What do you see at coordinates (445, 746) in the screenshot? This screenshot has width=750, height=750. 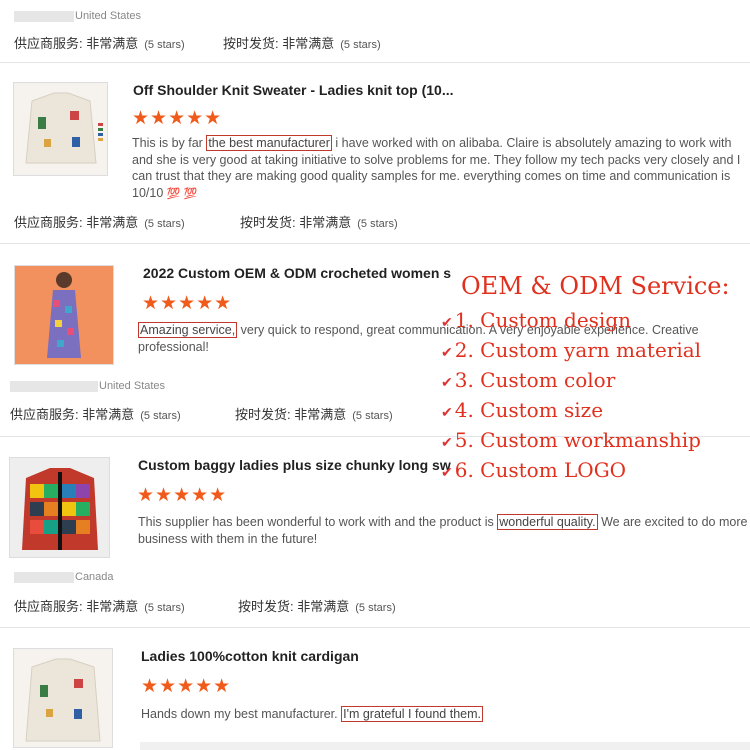 I see `next-review-edge` at bounding box center [445, 746].